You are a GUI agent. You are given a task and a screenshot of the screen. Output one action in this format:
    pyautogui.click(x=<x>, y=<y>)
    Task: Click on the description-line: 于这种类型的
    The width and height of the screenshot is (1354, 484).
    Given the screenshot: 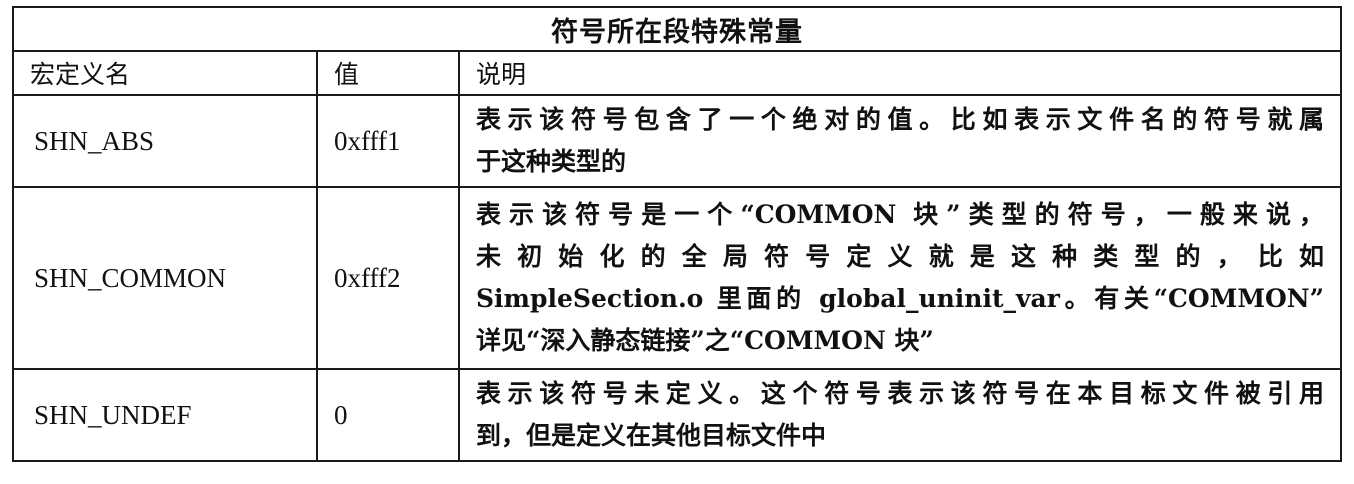 What is the action you would take?
    pyautogui.click(x=551, y=161)
    